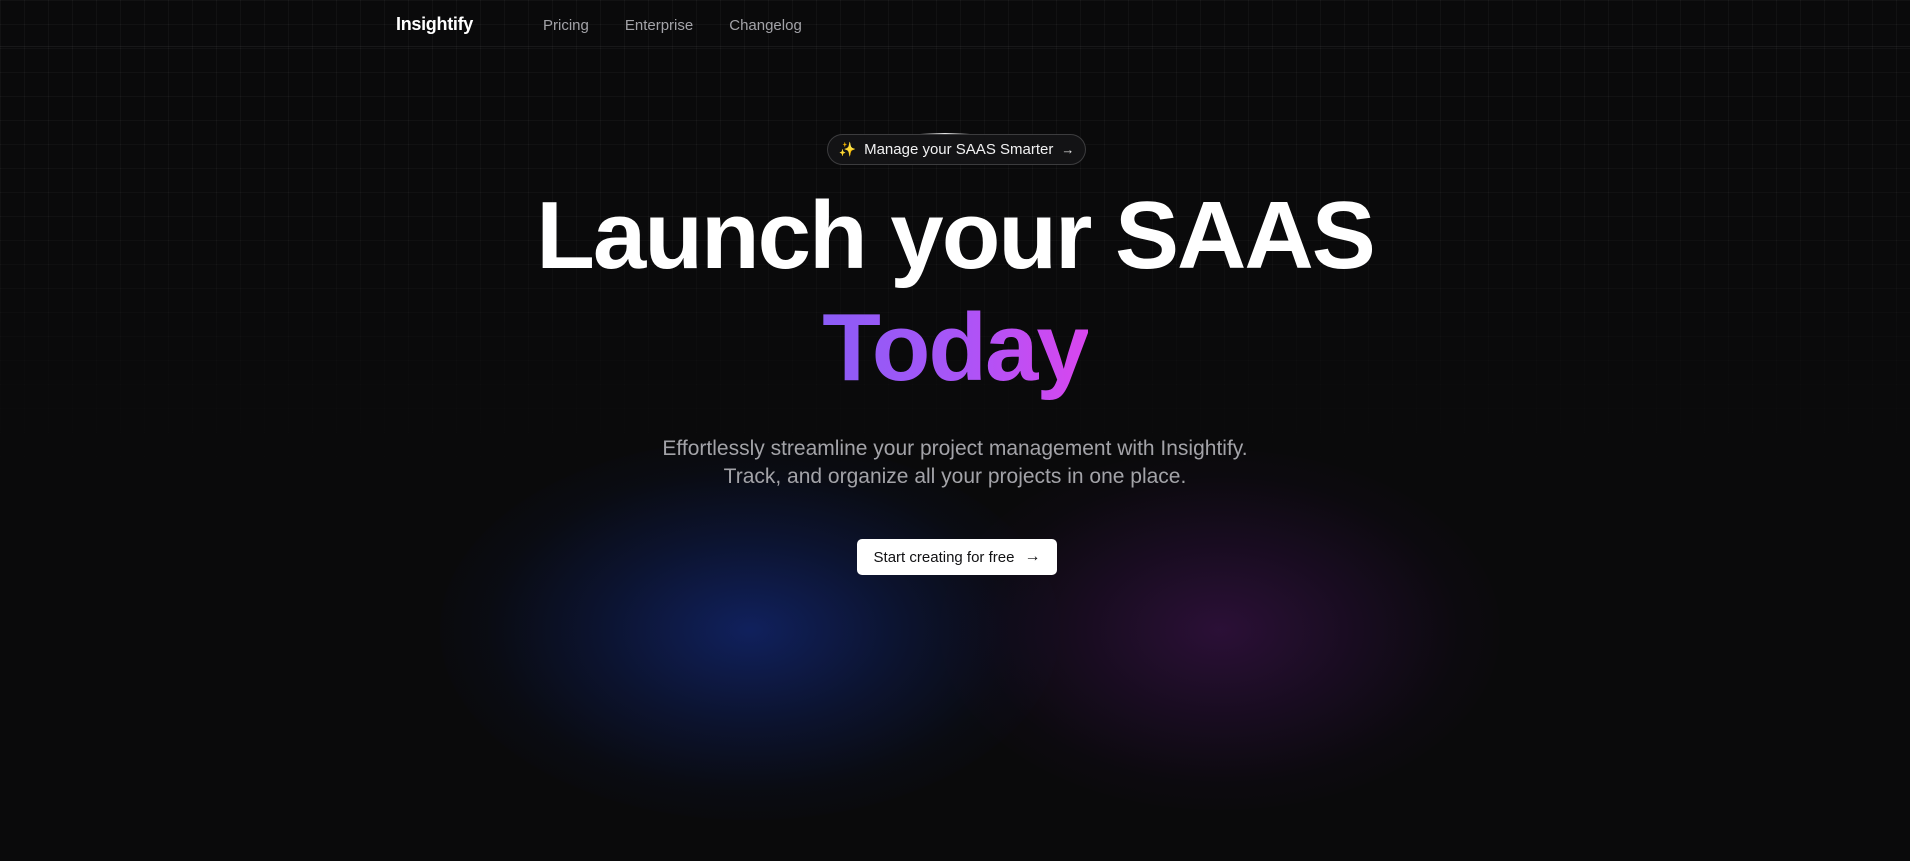 This screenshot has height=861, width=1910. I want to click on announcement-badge: ✨ Manage your SAAS Smarter →, so click(956, 149).